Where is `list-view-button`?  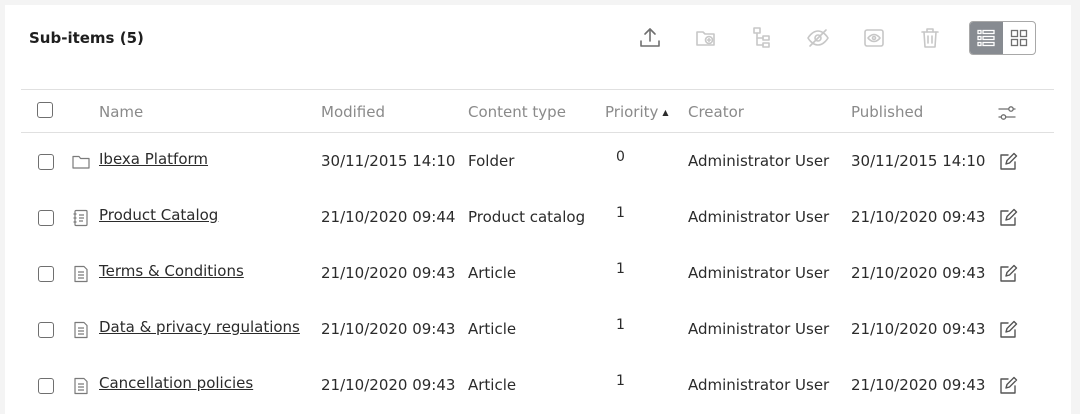
list-view-button is located at coordinates (986, 38).